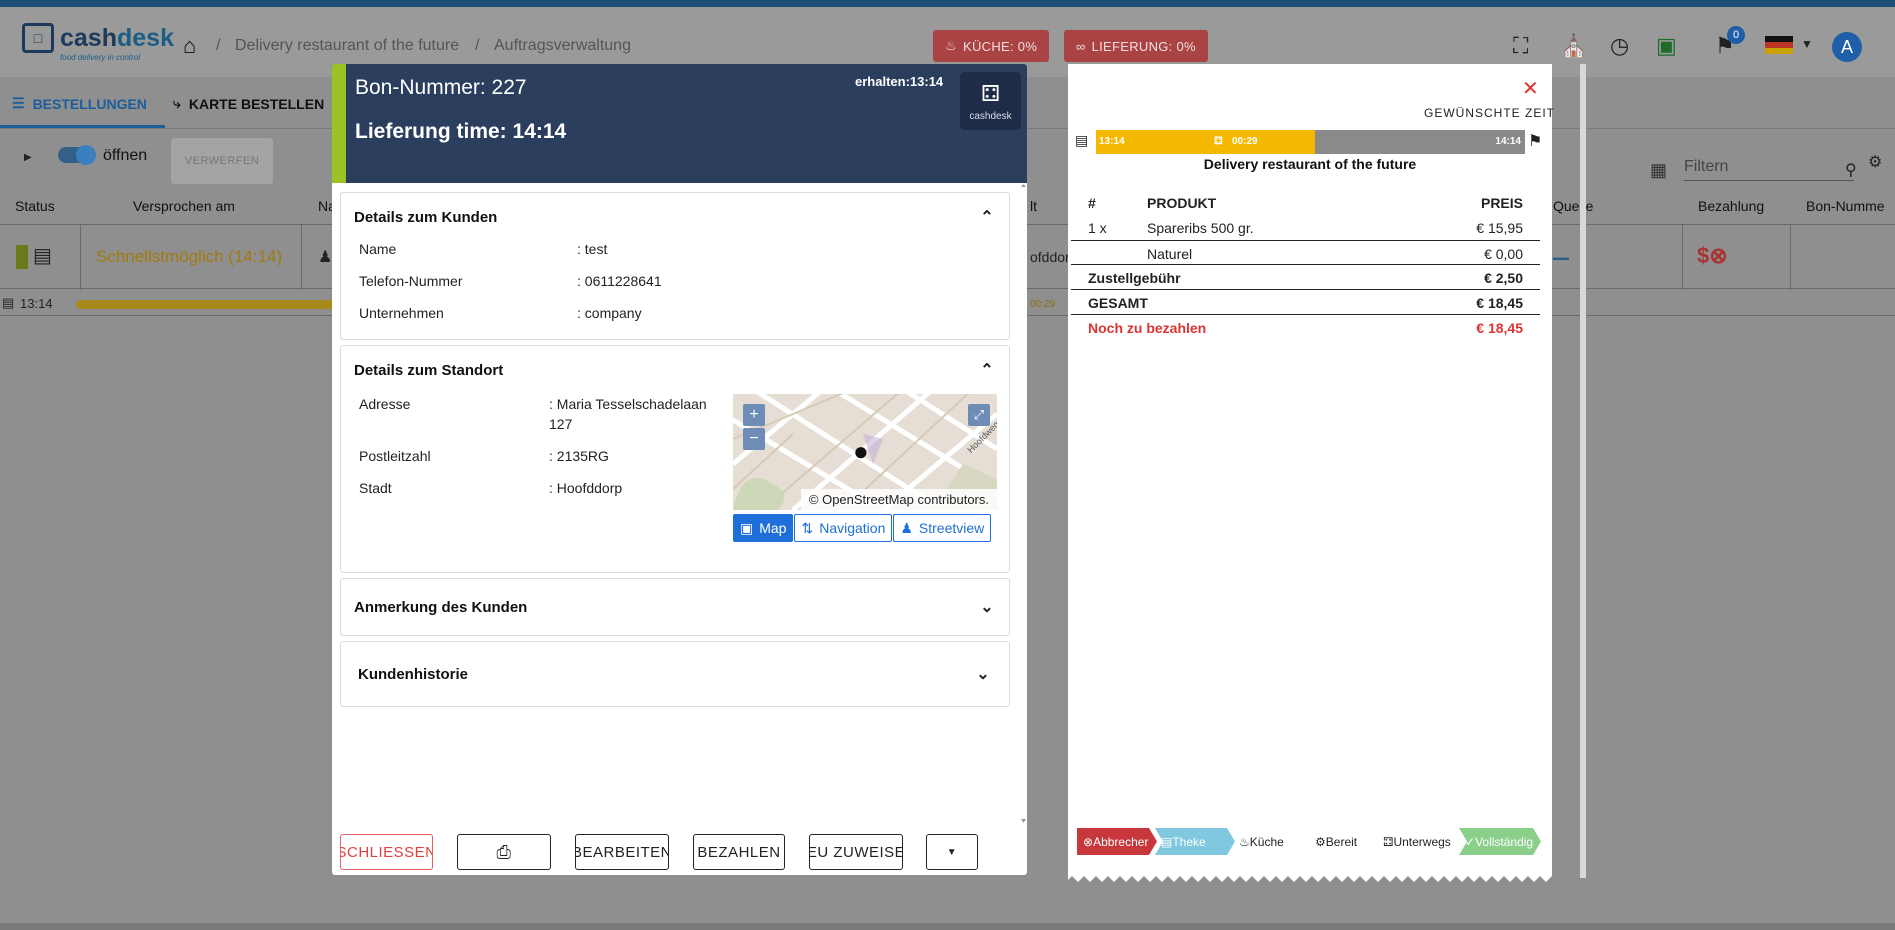 Image resolution: width=1895 pixels, height=930 pixels. What do you see at coordinates (1851, 170) in the screenshot?
I see `search-icon: ⚲` at bounding box center [1851, 170].